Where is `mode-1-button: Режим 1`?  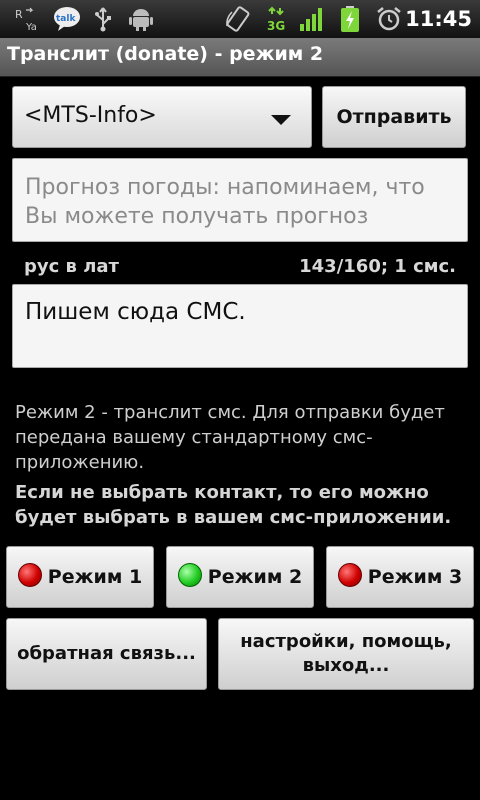
mode-1-button: Режим 1 is located at coordinates (80, 577).